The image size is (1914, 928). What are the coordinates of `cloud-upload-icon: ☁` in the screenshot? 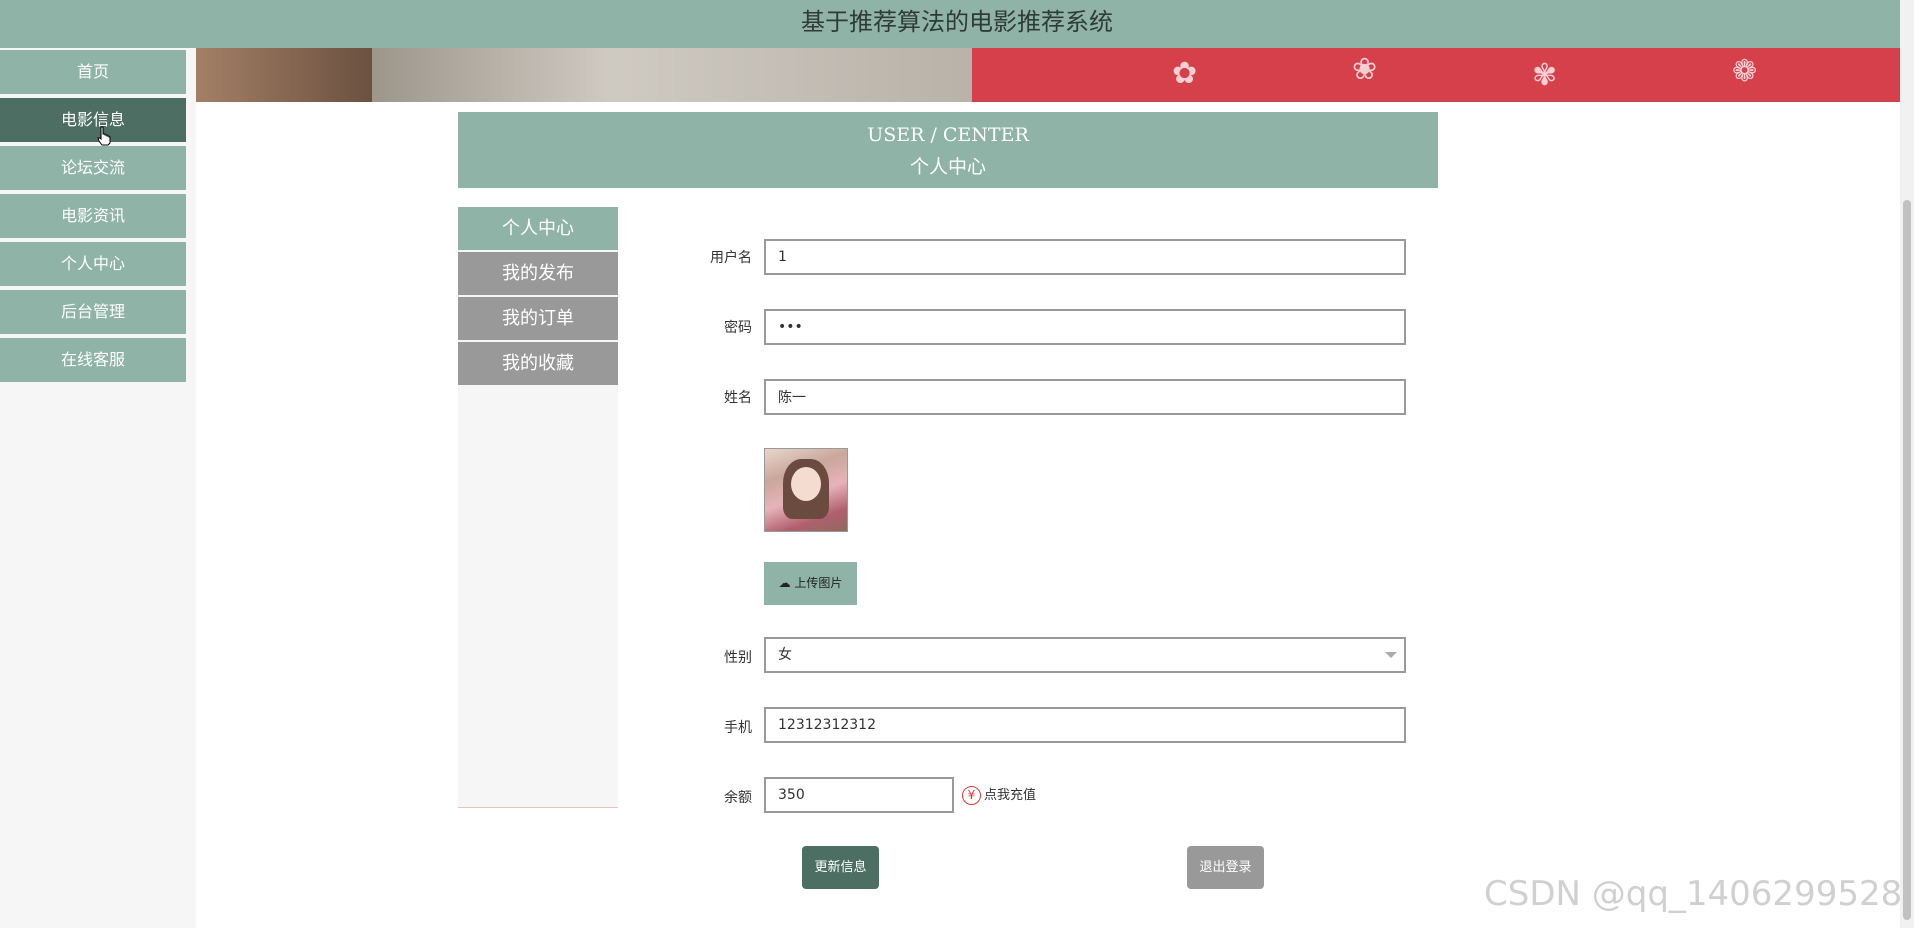 It's located at (784, 583).